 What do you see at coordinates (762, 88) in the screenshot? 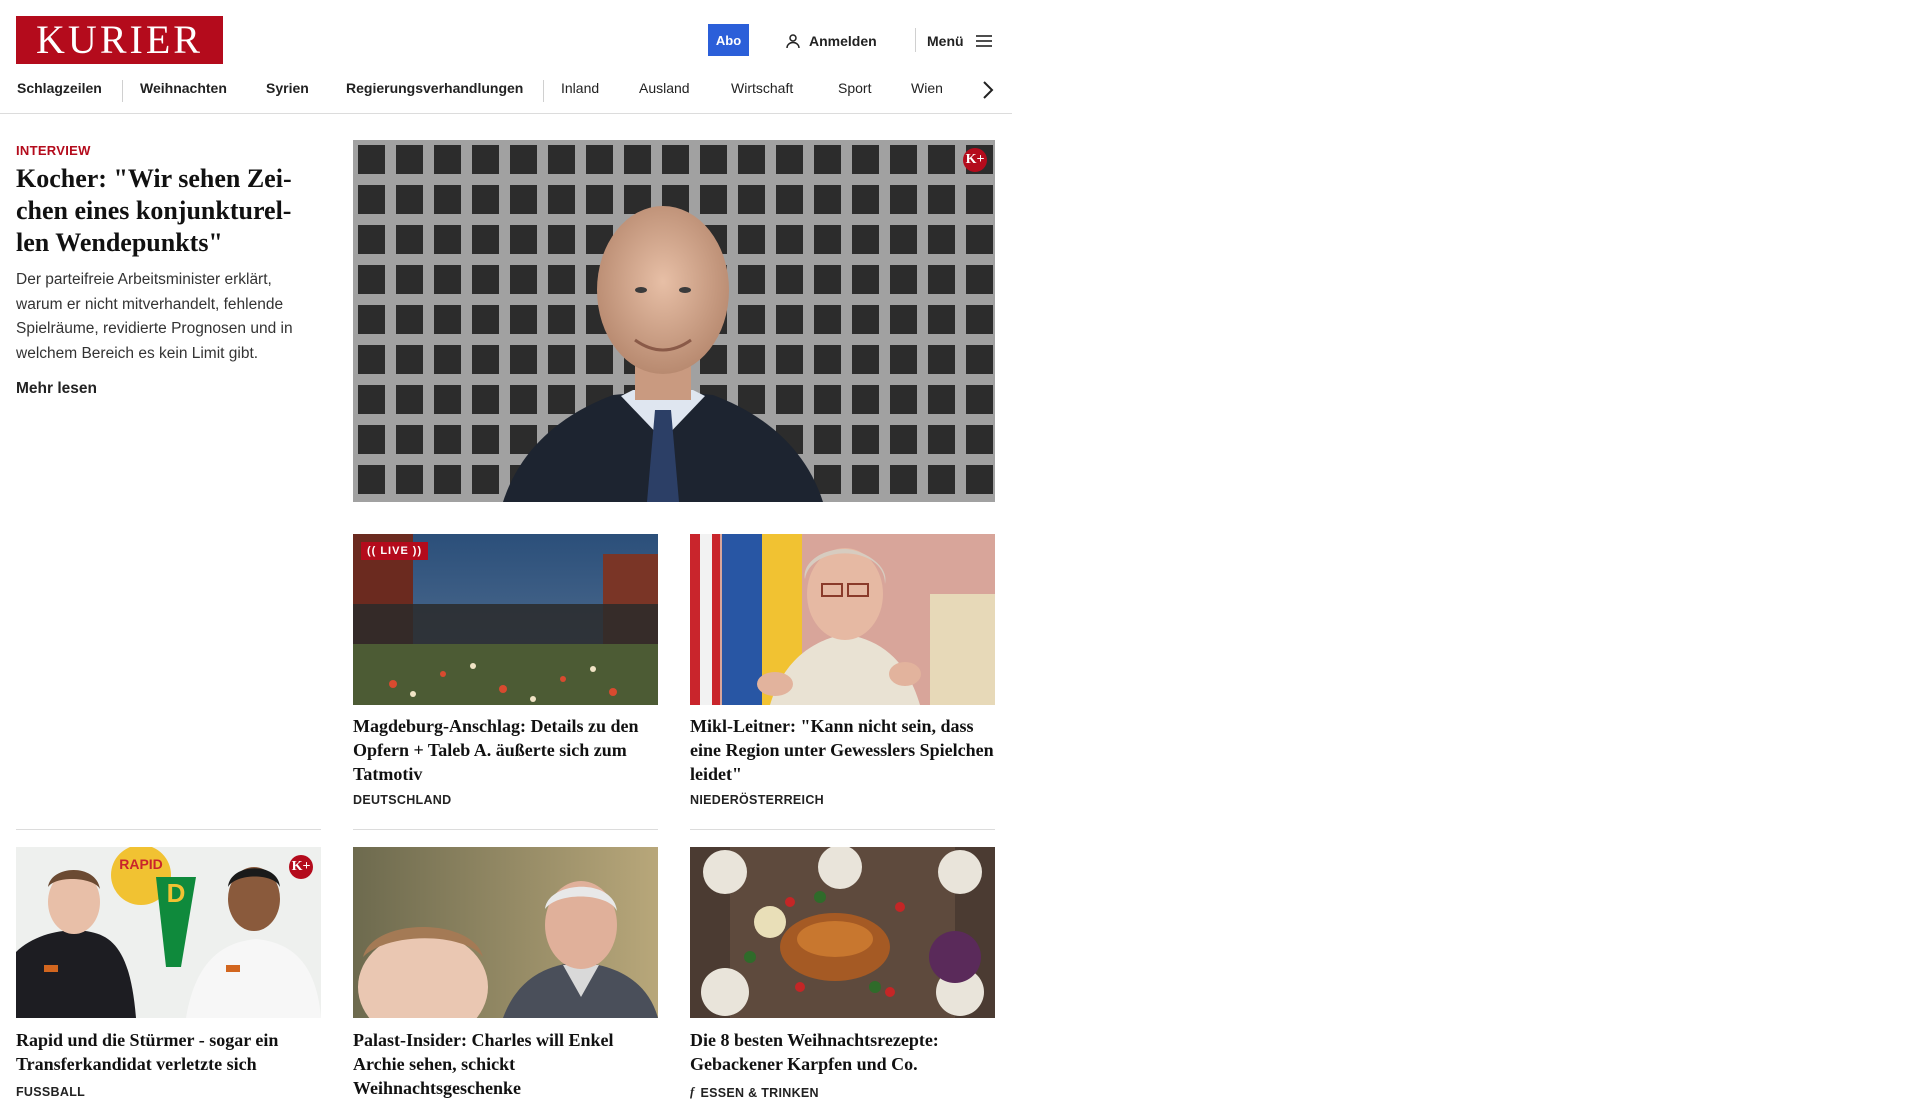
I see `nav-item-wirtschaft: Wirtschaft` at bounding box center [762, 88].